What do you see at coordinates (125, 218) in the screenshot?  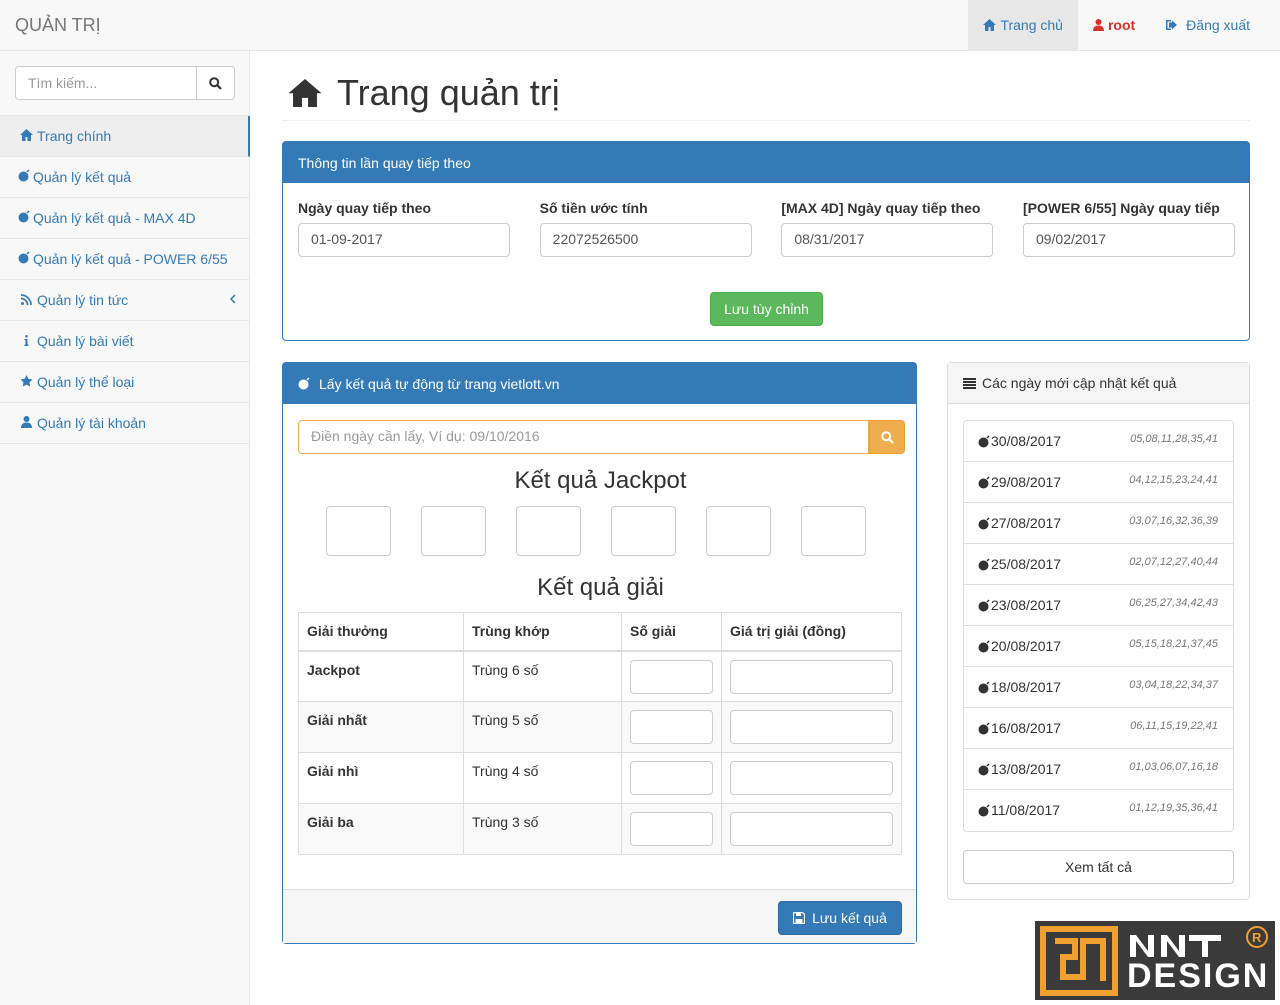 I see `sidebar-item-results-max4d: Quản lý kết quả - MAX 4D` at bounding box center [125, 218].